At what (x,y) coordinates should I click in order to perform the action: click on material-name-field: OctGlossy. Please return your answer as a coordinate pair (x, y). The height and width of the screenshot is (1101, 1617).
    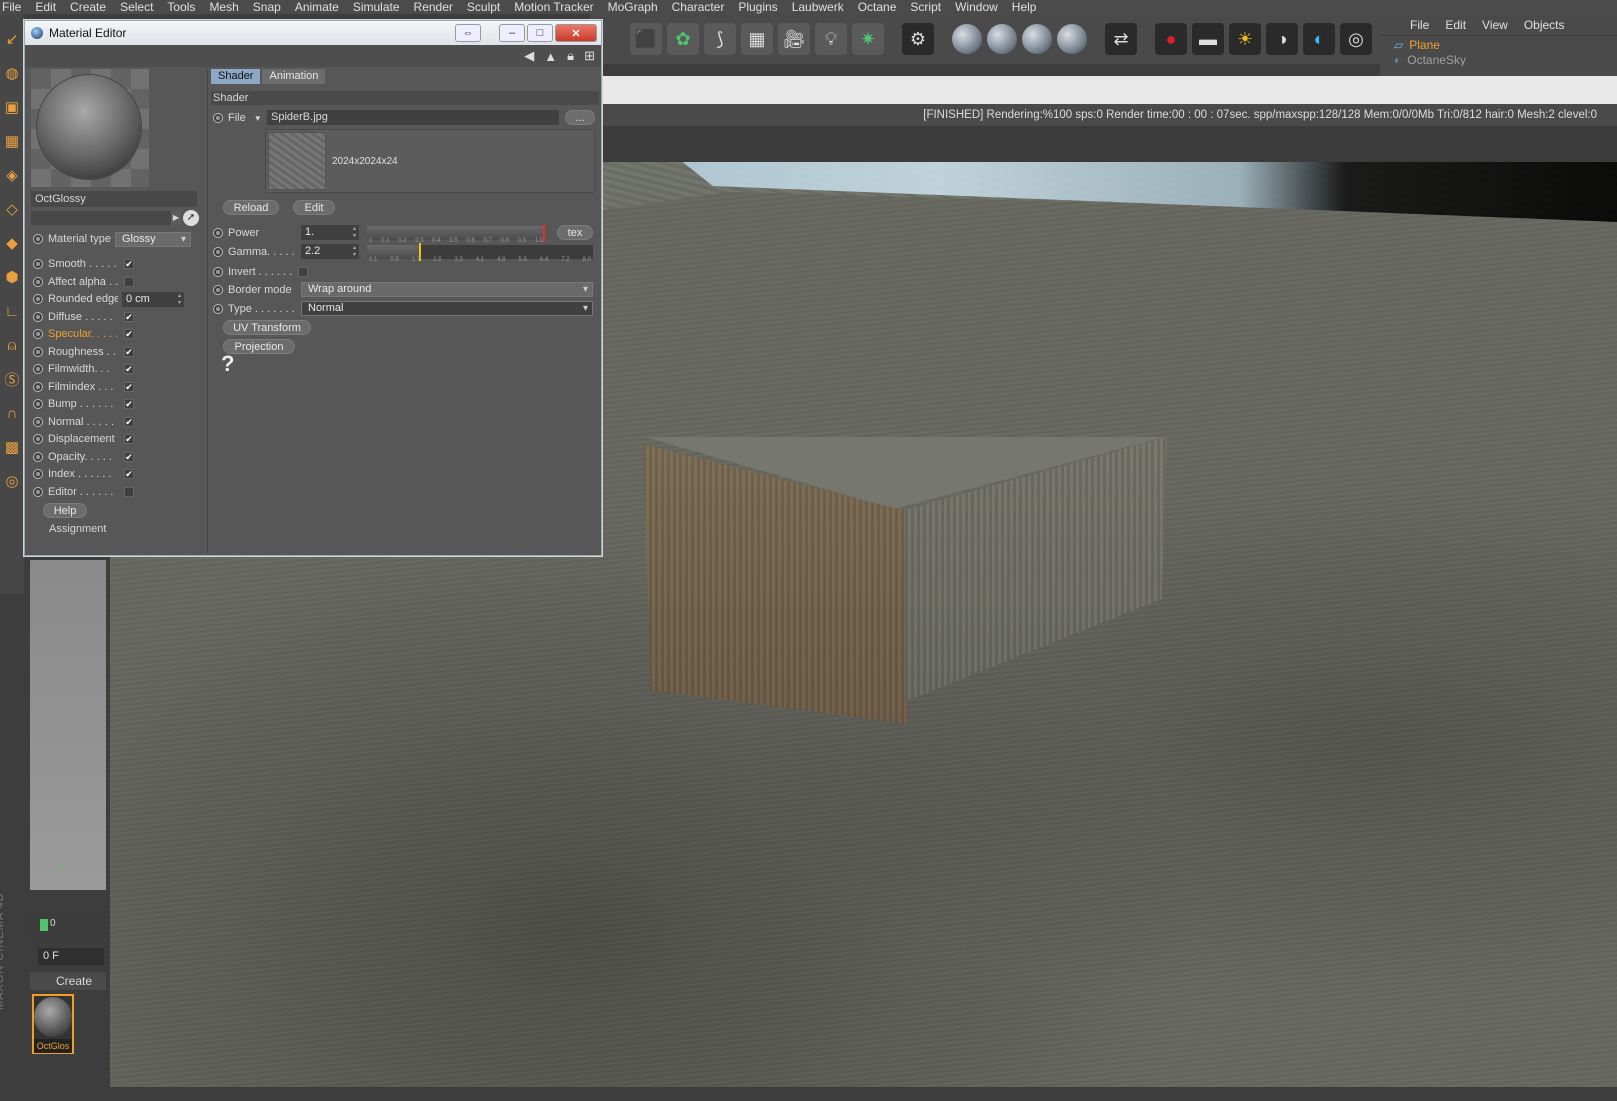
    Looking at the image, I should click on (114, 199).